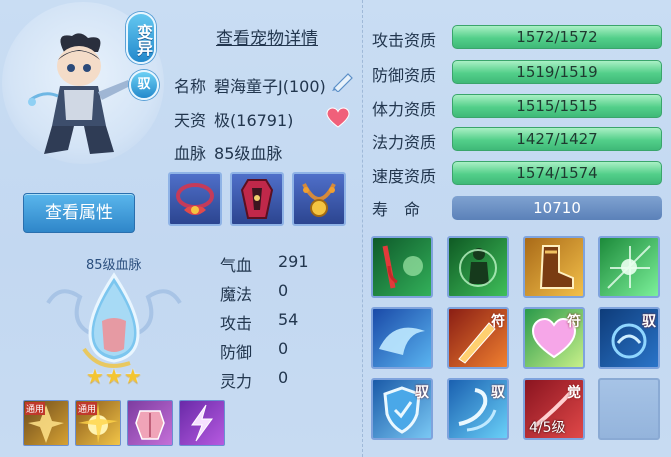 This screenshot has height=457, width=671. Describe the element at coordinates (338, 118) in the screenshot. I see `favorite-heart-icon` at that location.